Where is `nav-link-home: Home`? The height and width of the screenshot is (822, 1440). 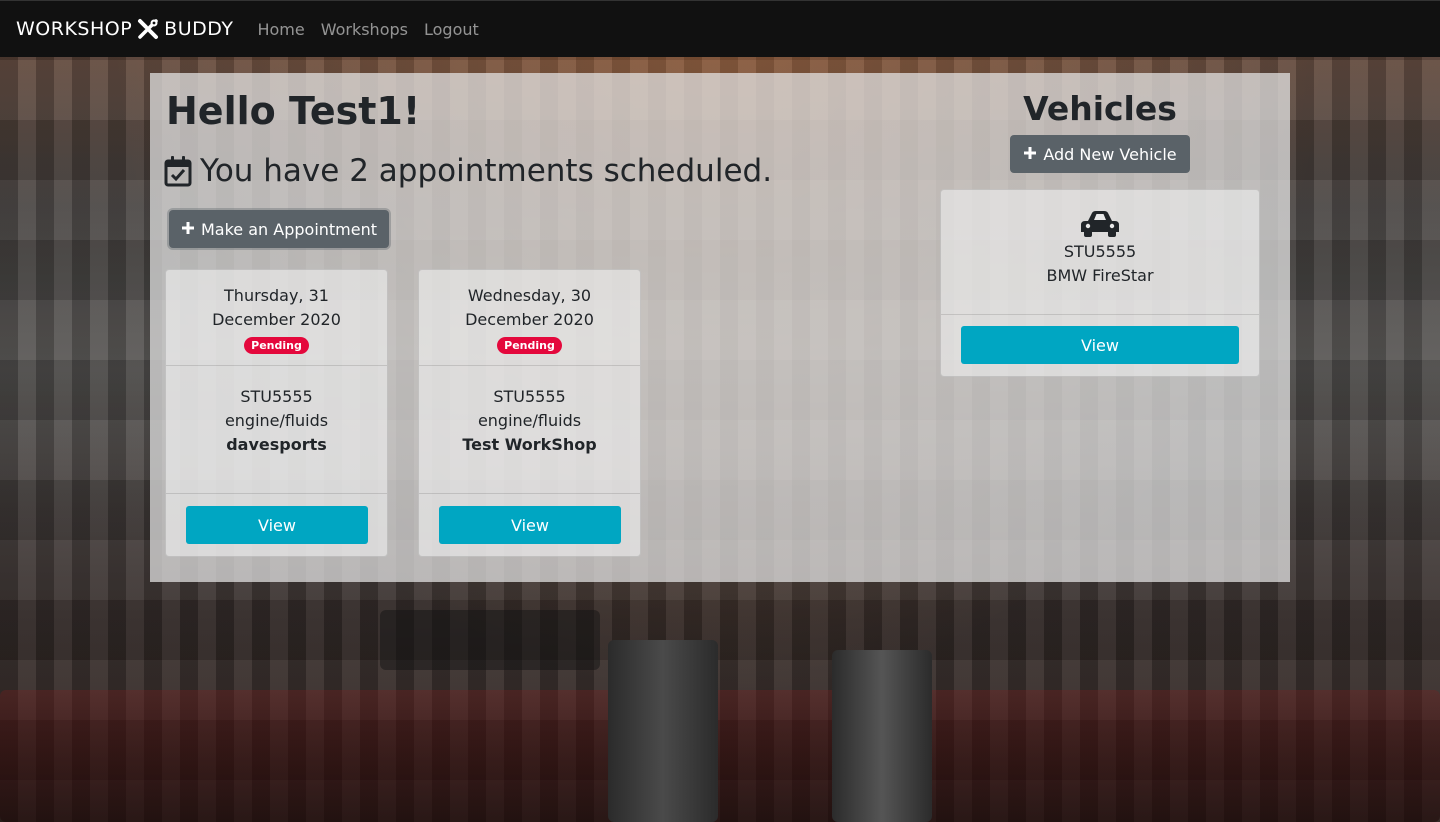 nav-link-home: Home is located at coordinates (280, 29).